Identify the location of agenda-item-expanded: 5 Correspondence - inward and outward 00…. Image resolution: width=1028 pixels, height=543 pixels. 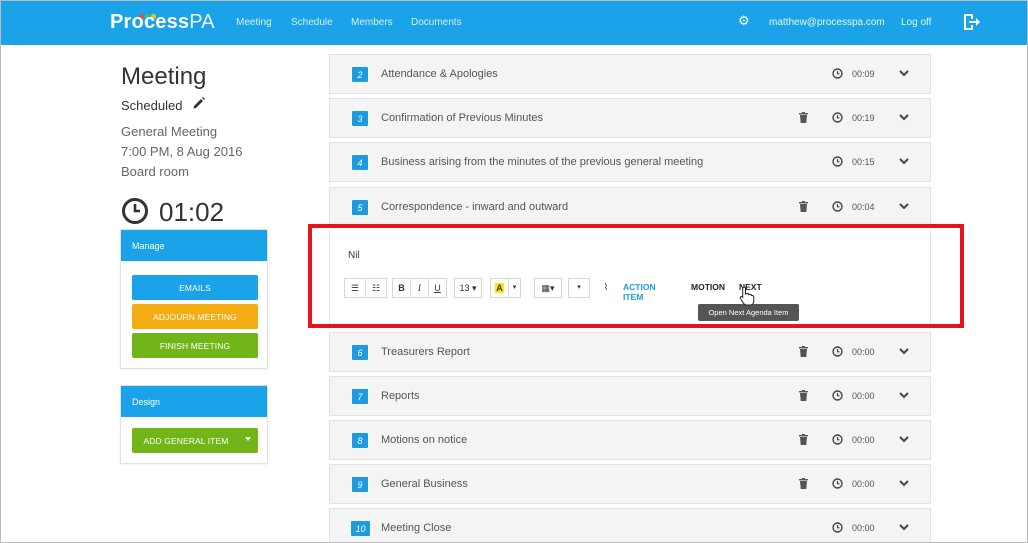
(630, 207).